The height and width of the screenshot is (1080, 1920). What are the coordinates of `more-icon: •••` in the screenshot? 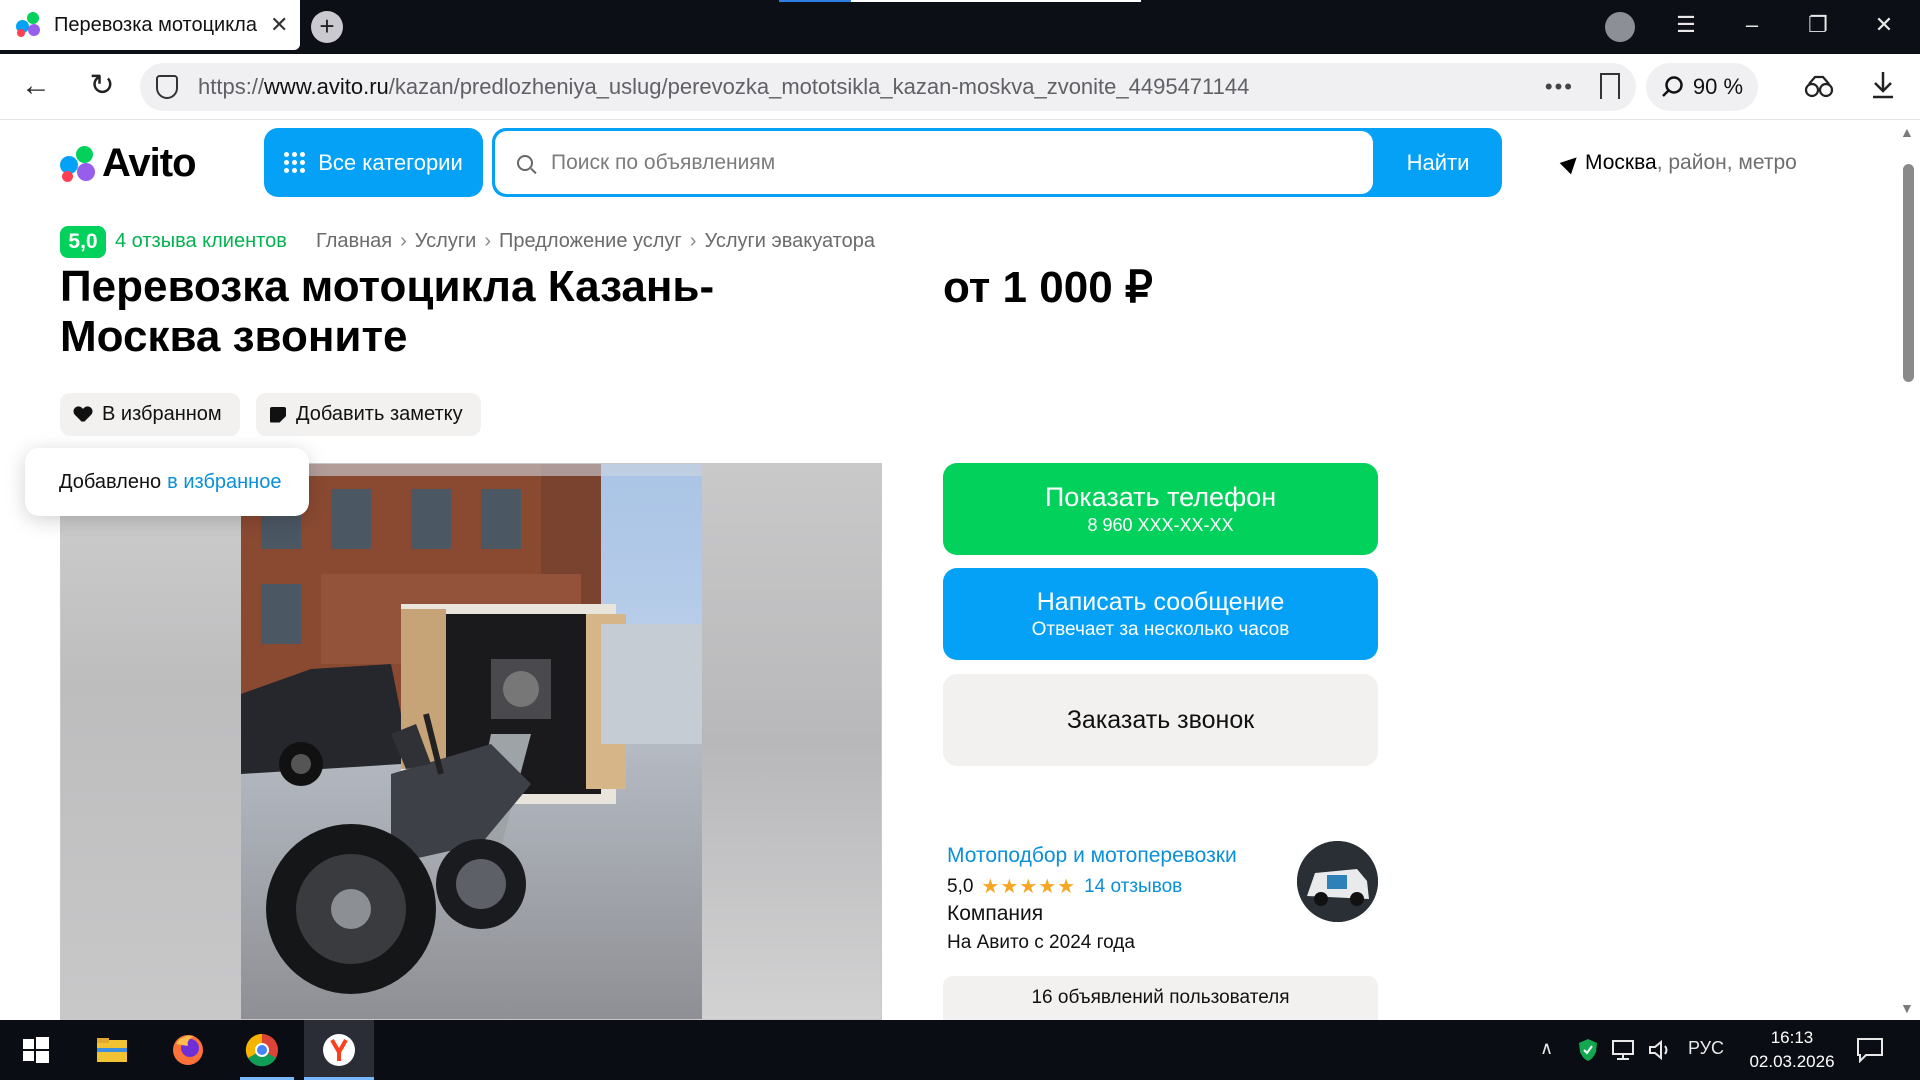 It's located at (1559, 87).